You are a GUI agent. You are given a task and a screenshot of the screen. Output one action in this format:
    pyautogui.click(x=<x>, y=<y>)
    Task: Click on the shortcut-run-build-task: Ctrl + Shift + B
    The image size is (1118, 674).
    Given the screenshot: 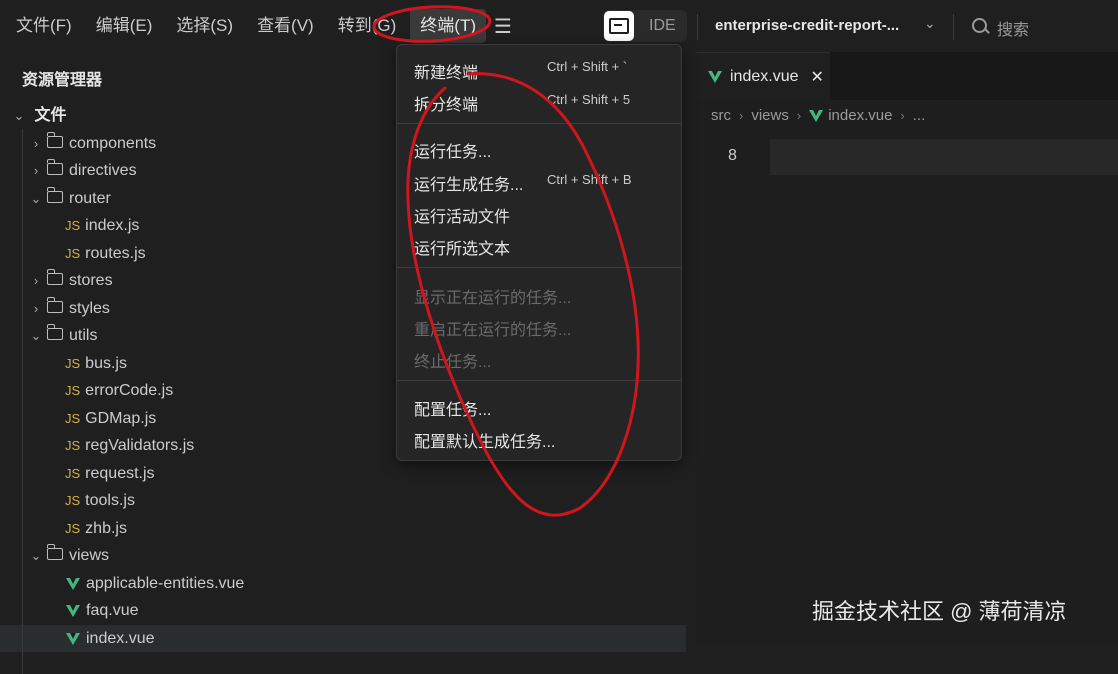 What is the action you would take?
    pyautogui.click(x=589, y=179)
    